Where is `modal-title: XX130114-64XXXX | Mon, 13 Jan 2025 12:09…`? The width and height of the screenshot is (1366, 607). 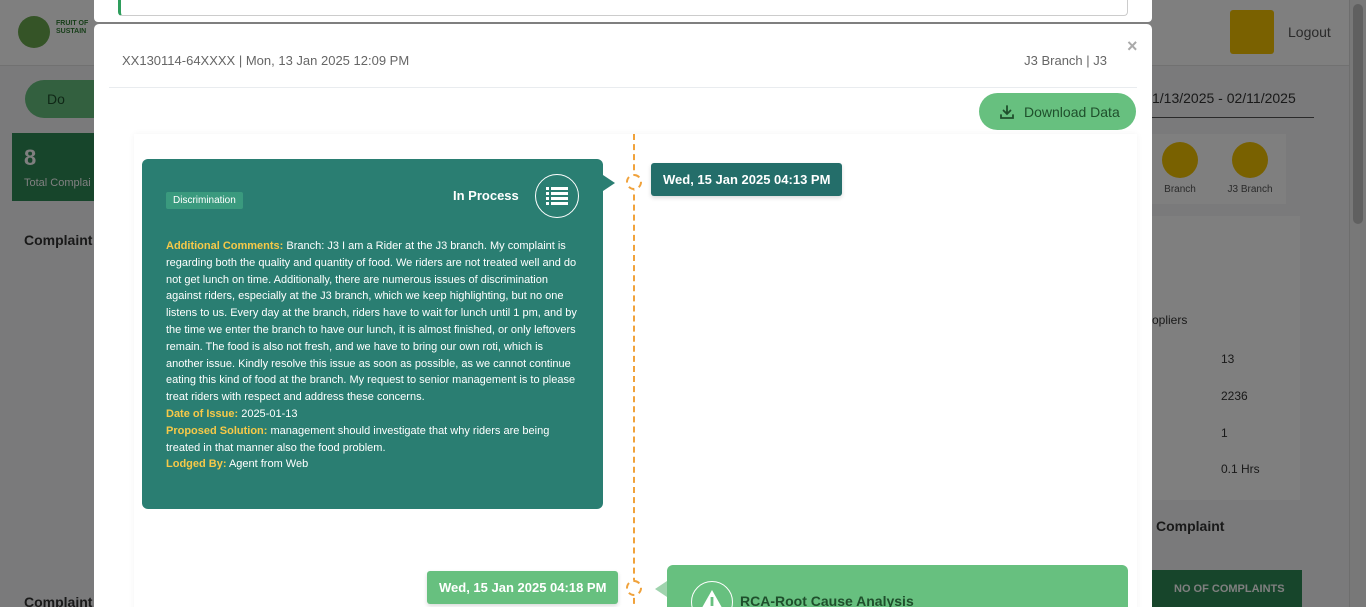 modal-title: XX130114-64XXXX | Mon, 13 Jan 2025 12:09… is located at coordinates (266, 60).